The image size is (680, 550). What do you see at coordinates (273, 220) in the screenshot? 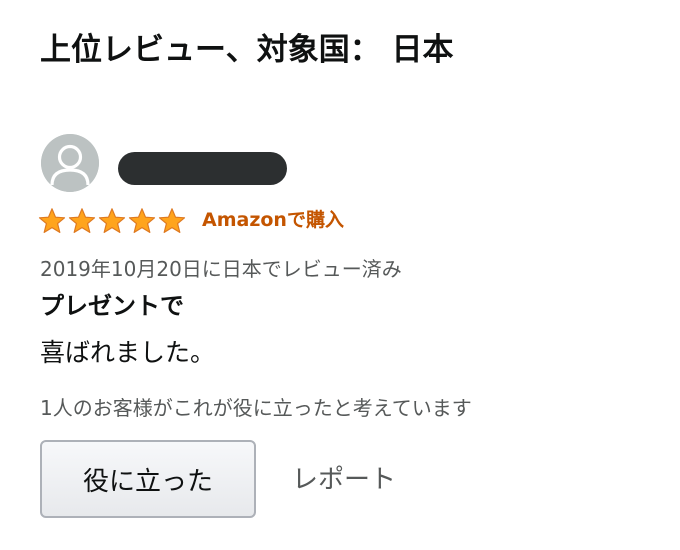
I see `verified-purchase-badge: Amazonで購入` at bounding box center [273, 220].